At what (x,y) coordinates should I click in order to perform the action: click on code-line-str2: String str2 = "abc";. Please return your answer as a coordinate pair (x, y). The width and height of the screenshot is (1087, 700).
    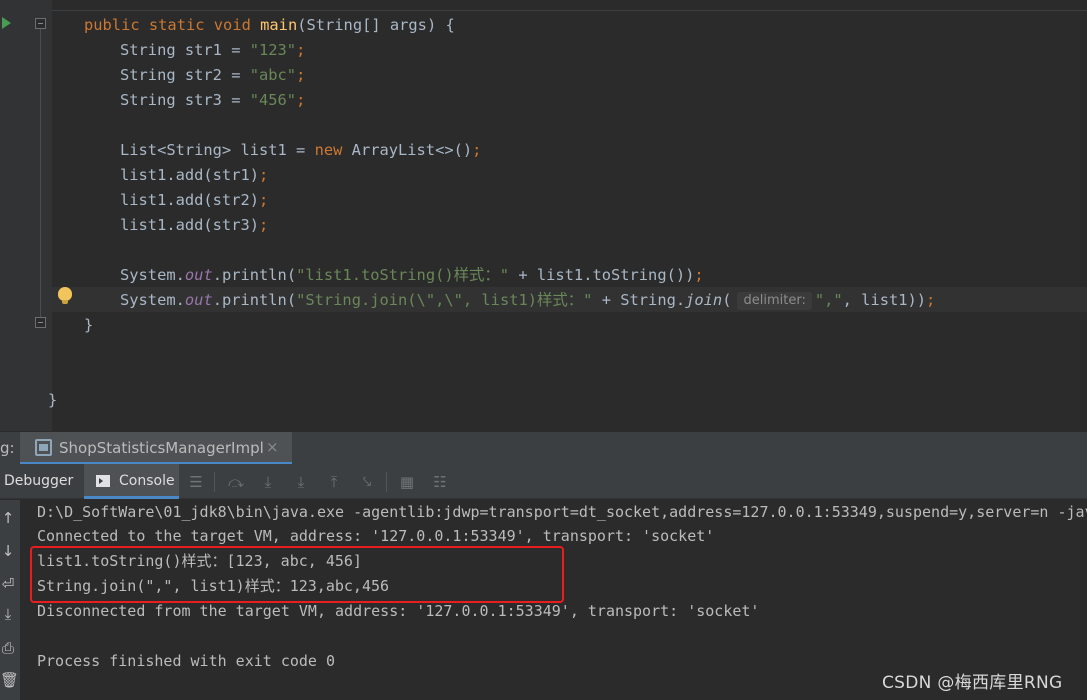
    Looking at the image, I should click on (212, 75).